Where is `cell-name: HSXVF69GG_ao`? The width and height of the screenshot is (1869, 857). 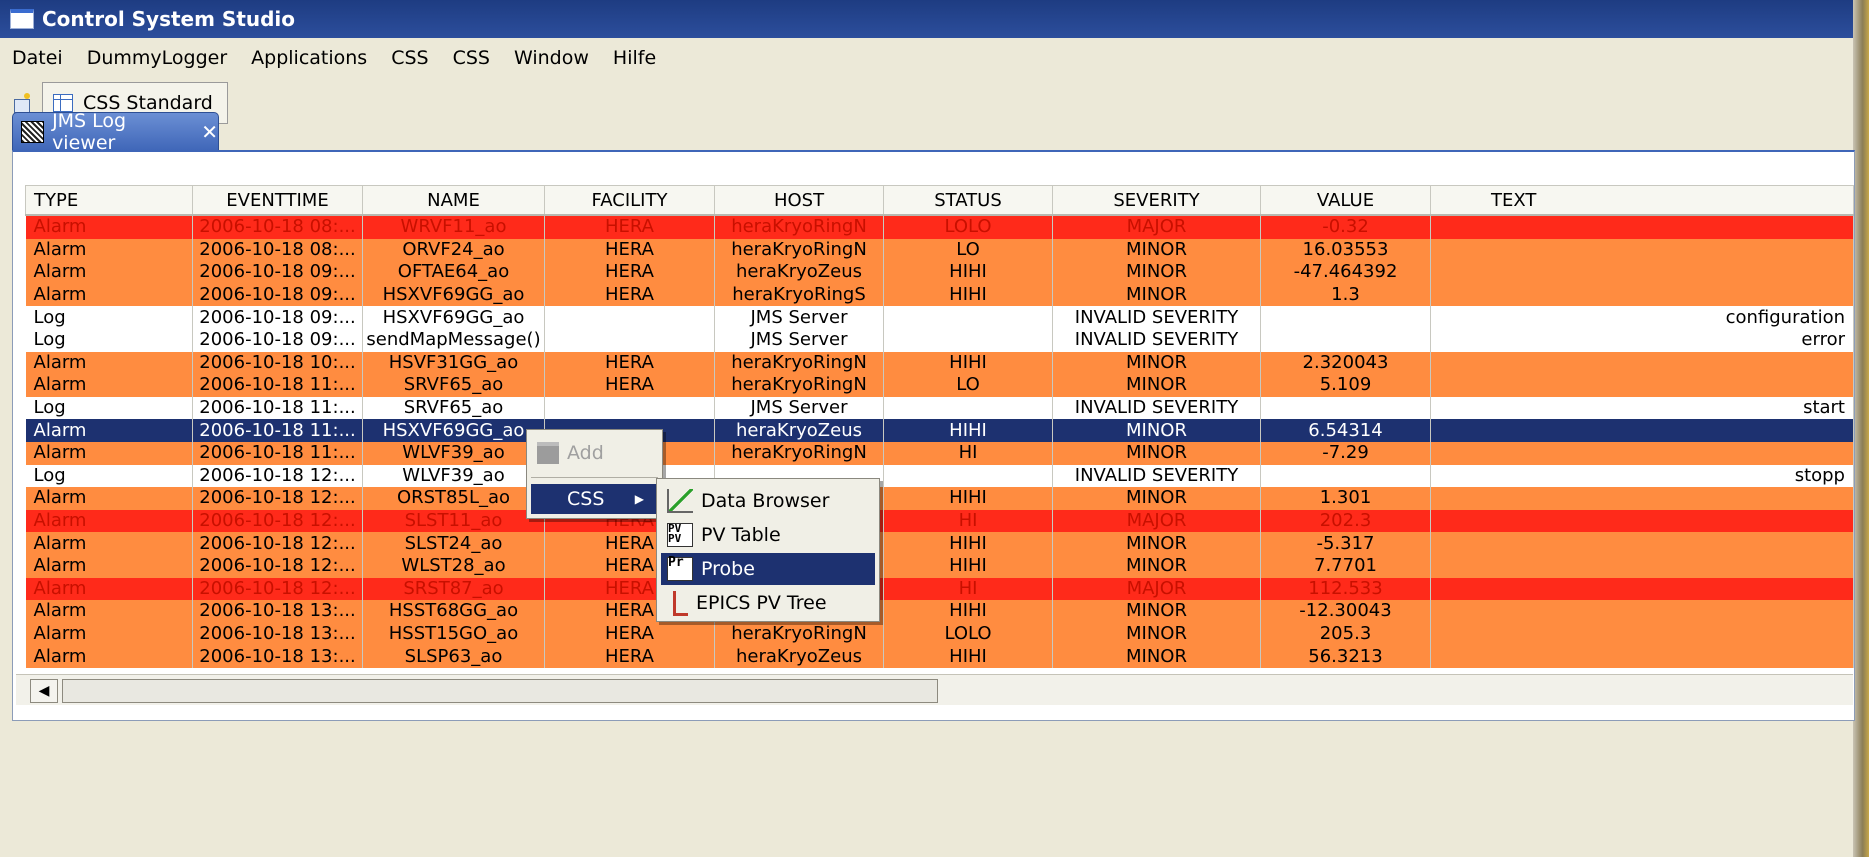
cell-name: HSXVF69GG_ao is located at coordinates (453, 295).